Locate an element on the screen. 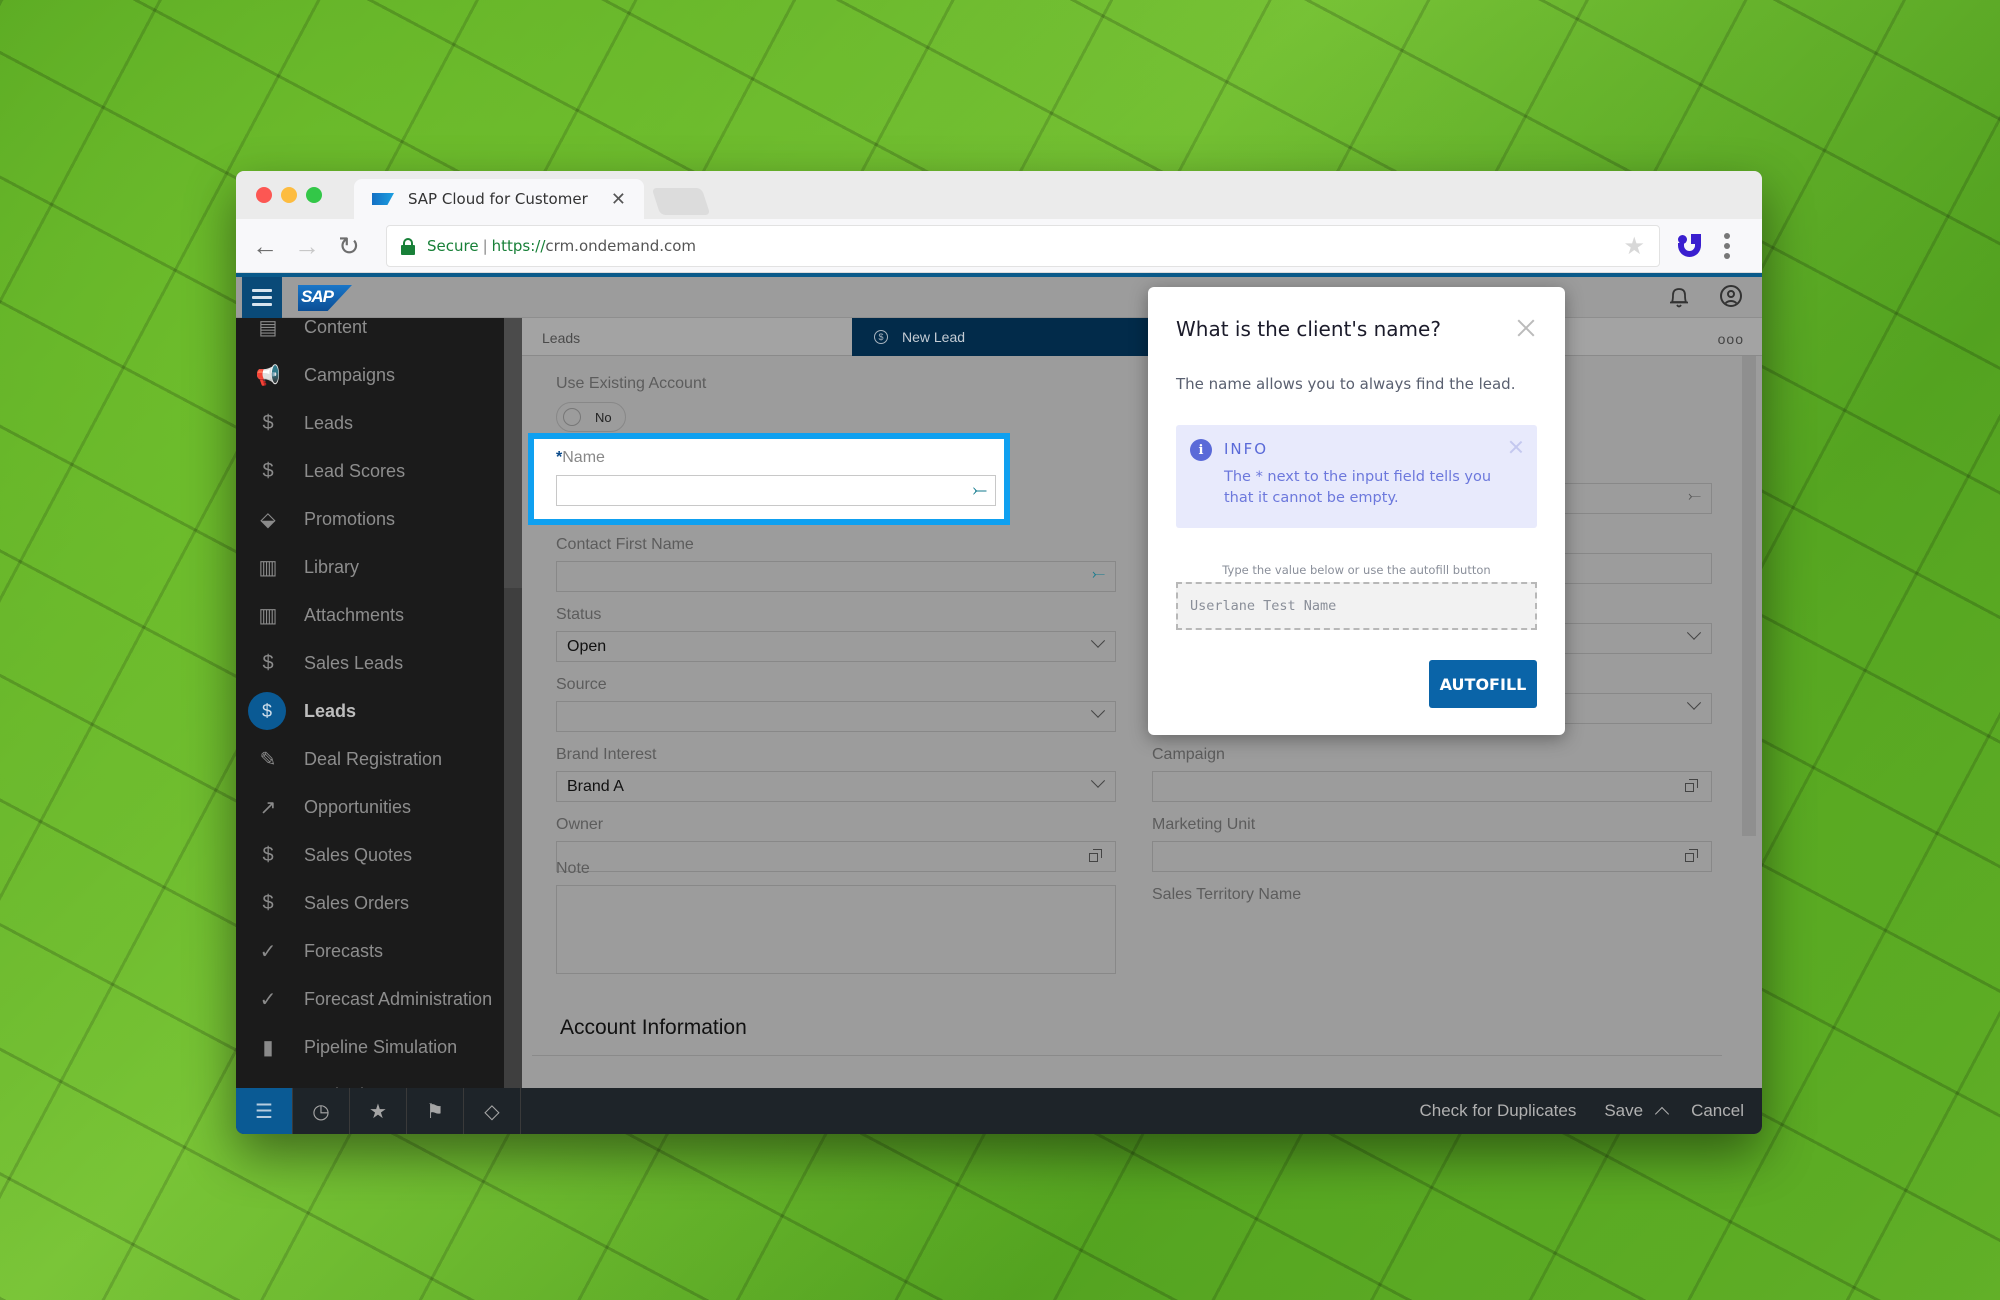 Image resolution: width=2000 pixels, height=1300 pixels. dollar-circle-icon: $ is located at coordinates (268, 662).